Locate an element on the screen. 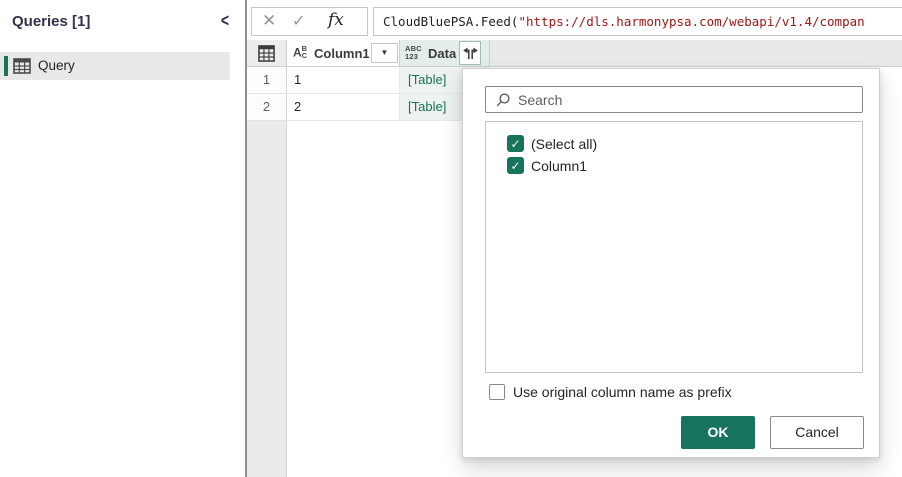  collapse-pane-icon: < is located at coordinates (225, 21).